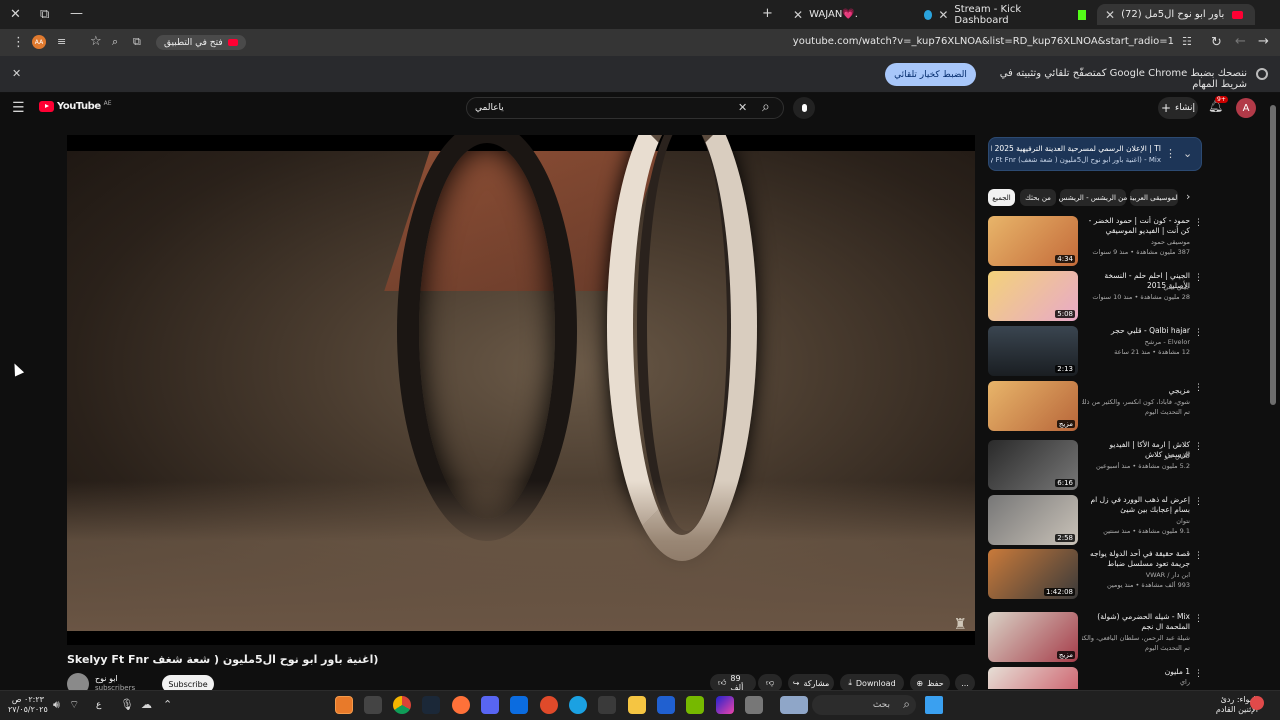 This screenshot has height=720, width=1280. Describe the element at coordinates (61, 41) in the screenshot. I see `reading-list-icon: ≡` at that location.